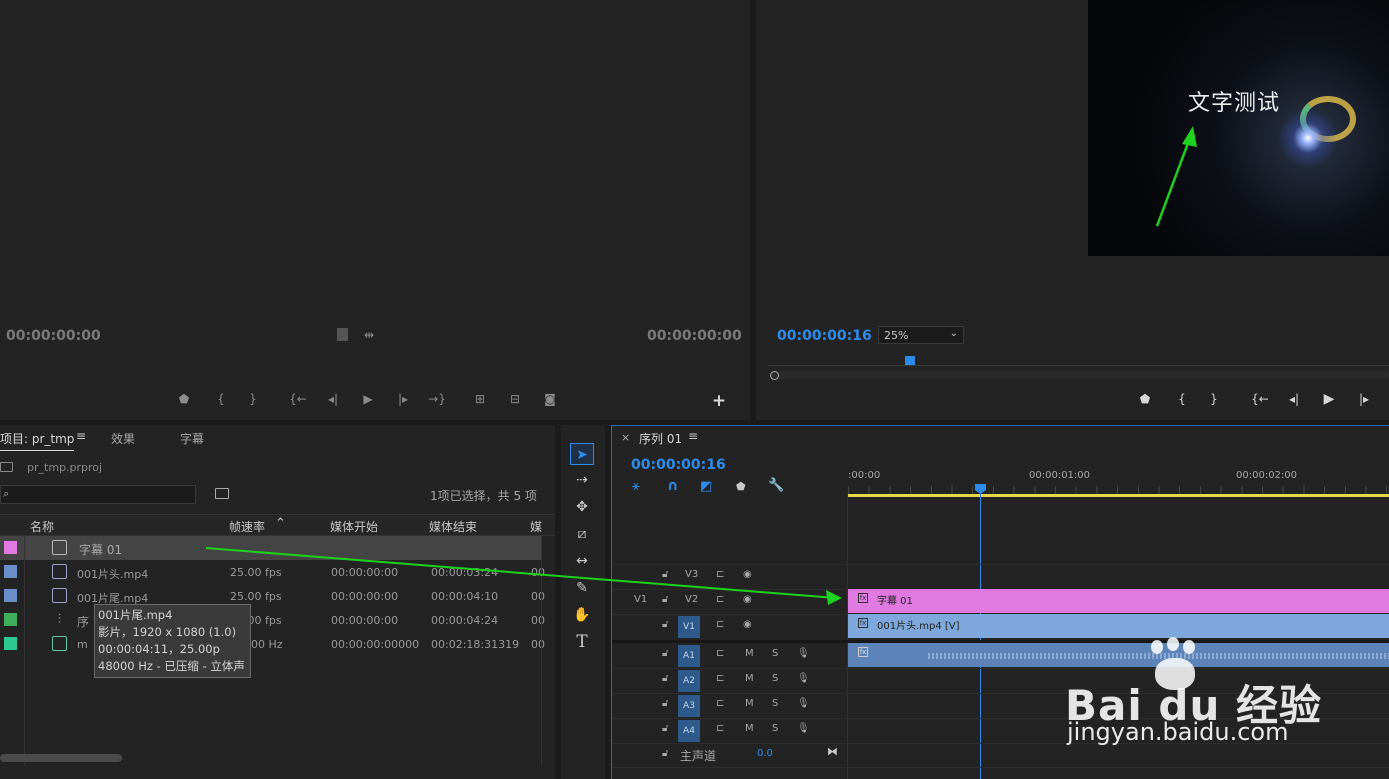 The height and width of the screenshot is (779, 1389). What do you see at coordinates (1079, 375) in the screenshot?
I see `program-scrollbar` at bounding box center [1079, 375].